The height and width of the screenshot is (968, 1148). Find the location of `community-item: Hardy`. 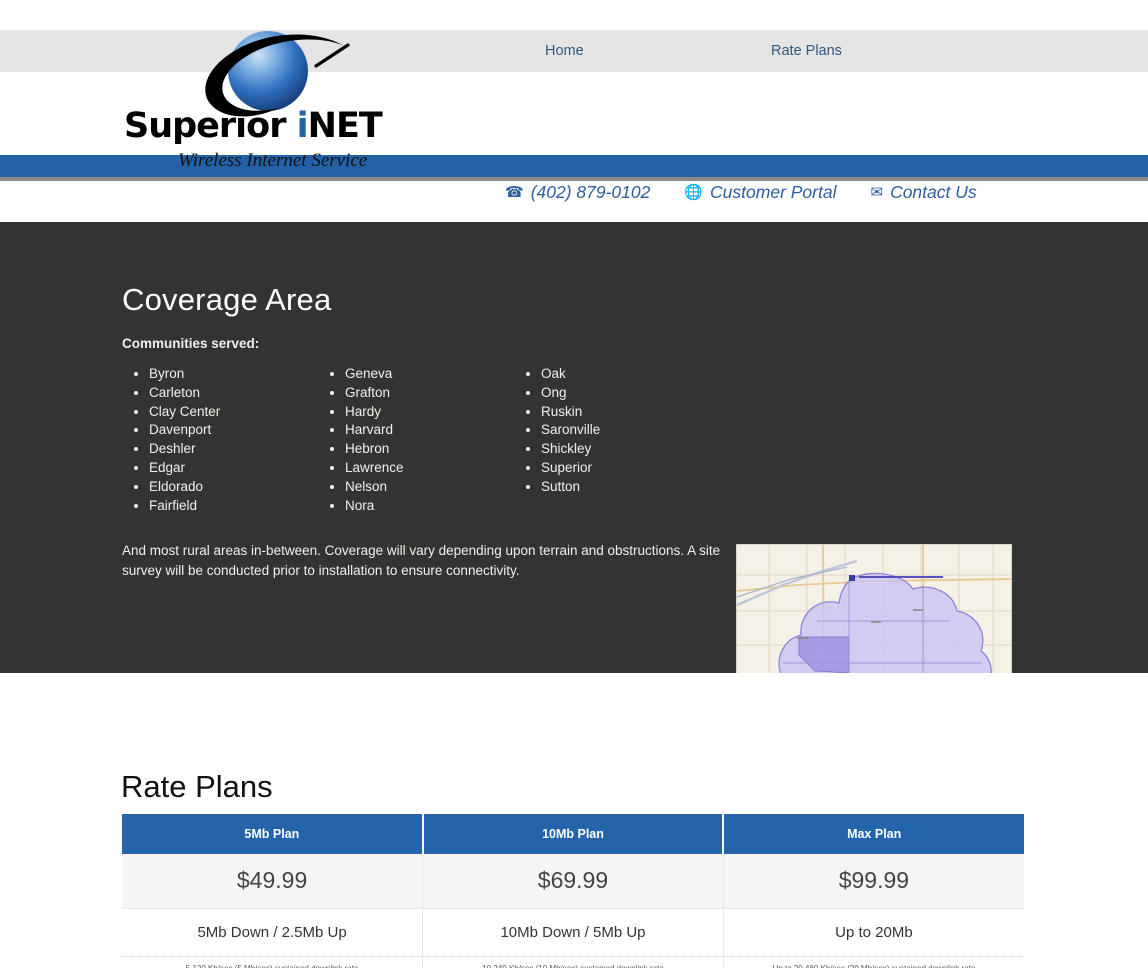

community-item: Hardy is located at coordinates (429, 412).